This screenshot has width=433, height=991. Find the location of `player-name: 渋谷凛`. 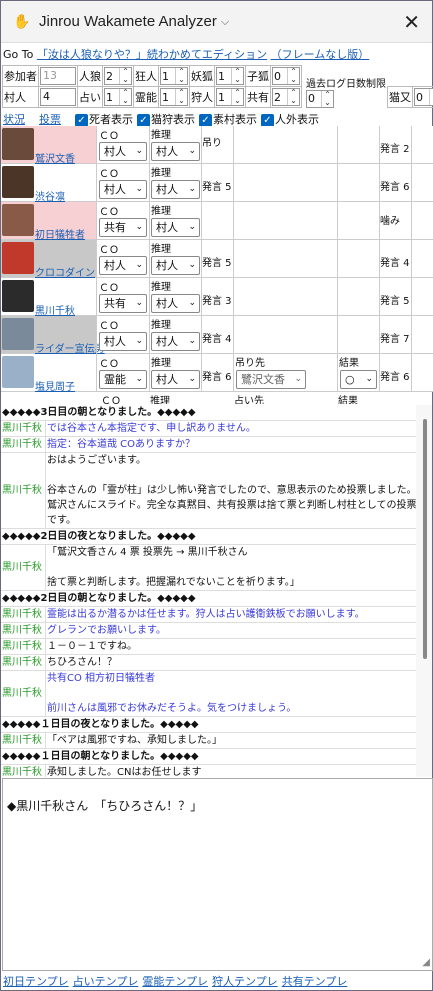

player-name: 渋谷凛 is located at coordinates (50, 195).